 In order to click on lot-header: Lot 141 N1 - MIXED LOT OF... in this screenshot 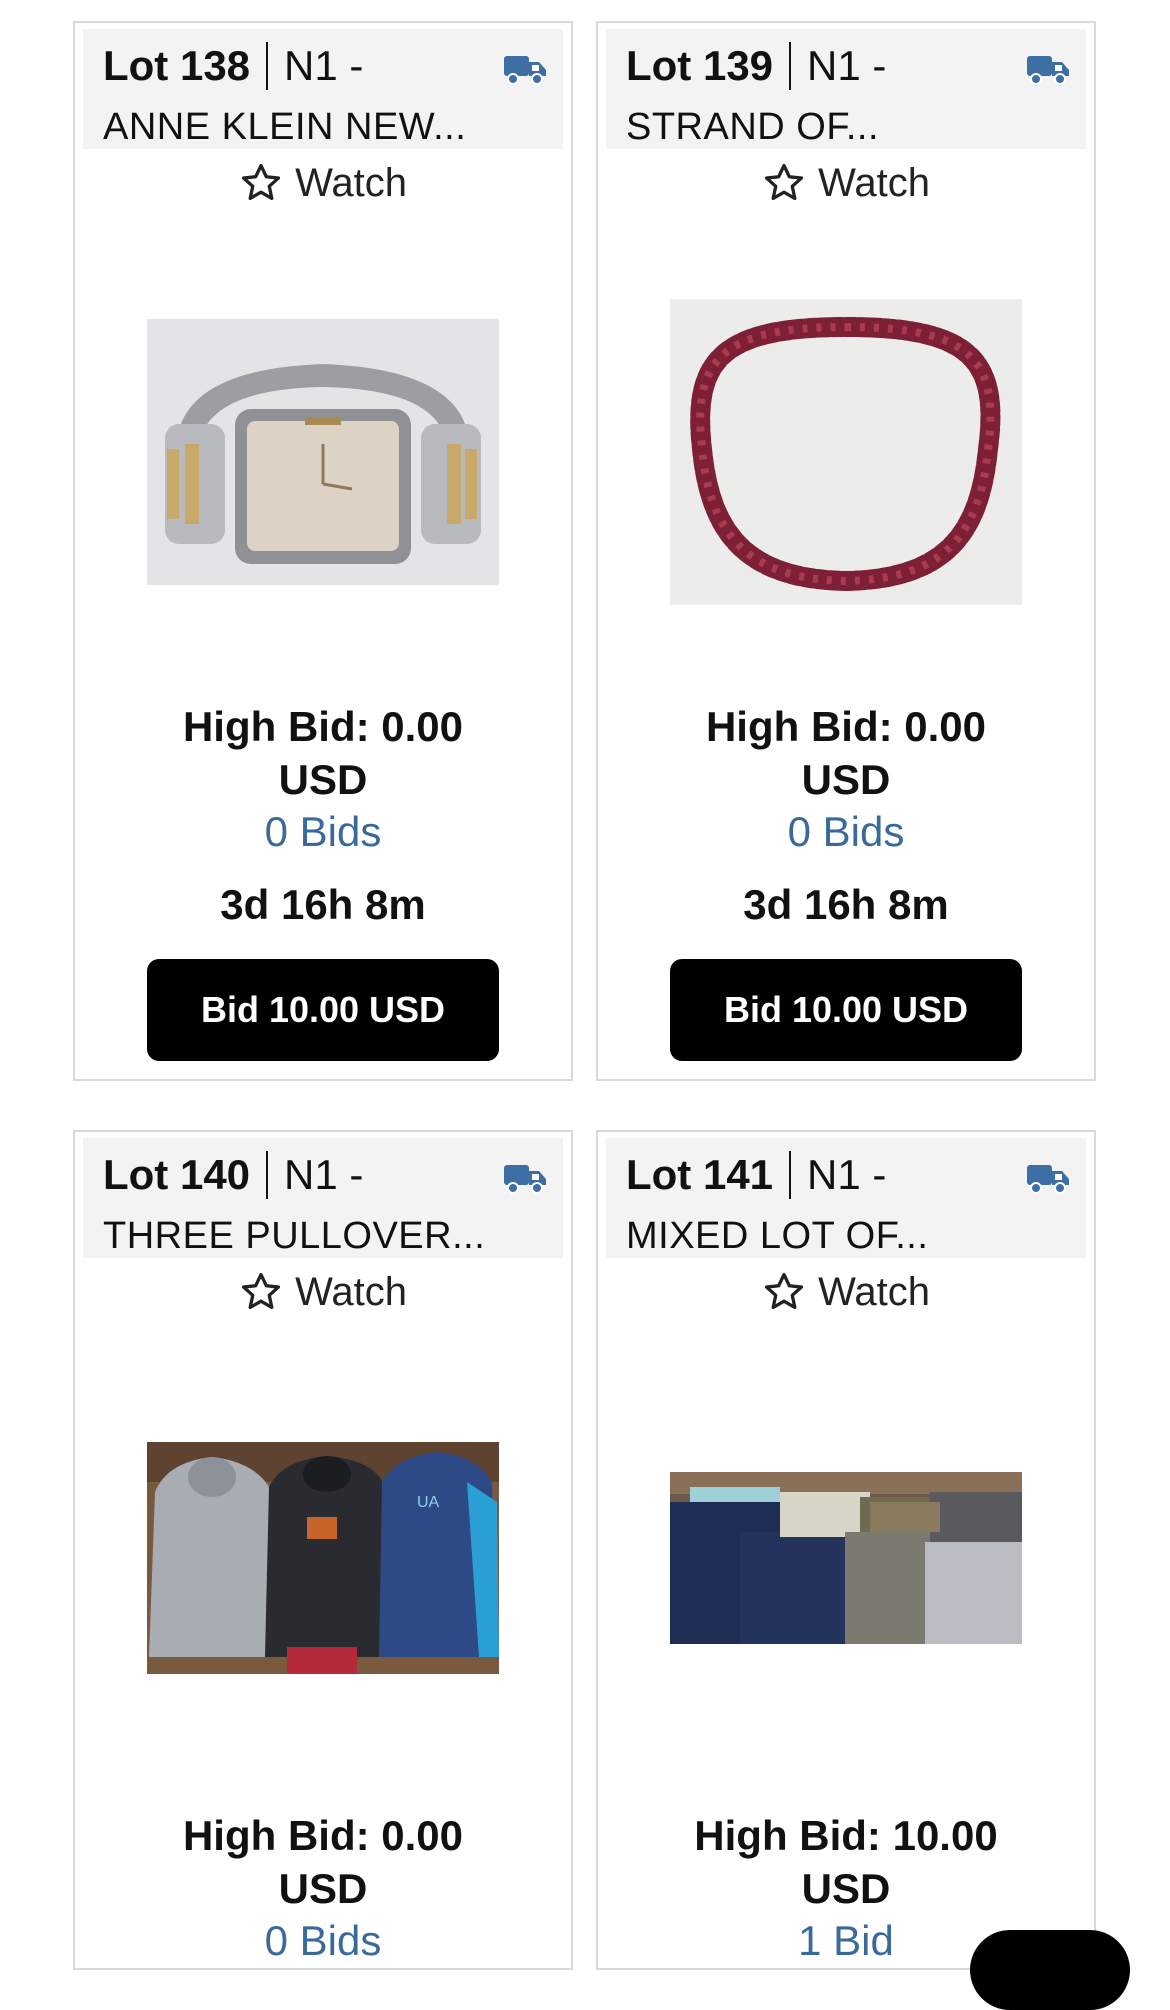, I will do `click(846, 1198)`.